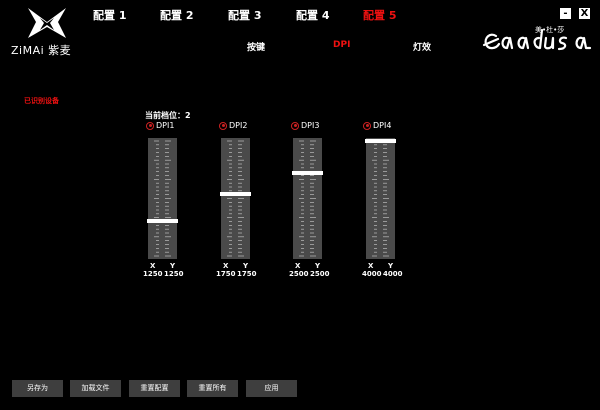 Image resolution: width=600 pixels, height=410 pixels. What do you see at coordinates (244, 15) in the screenshot?
I see `profile-tab-3: 配置 3` at bounding box center [244, 15].